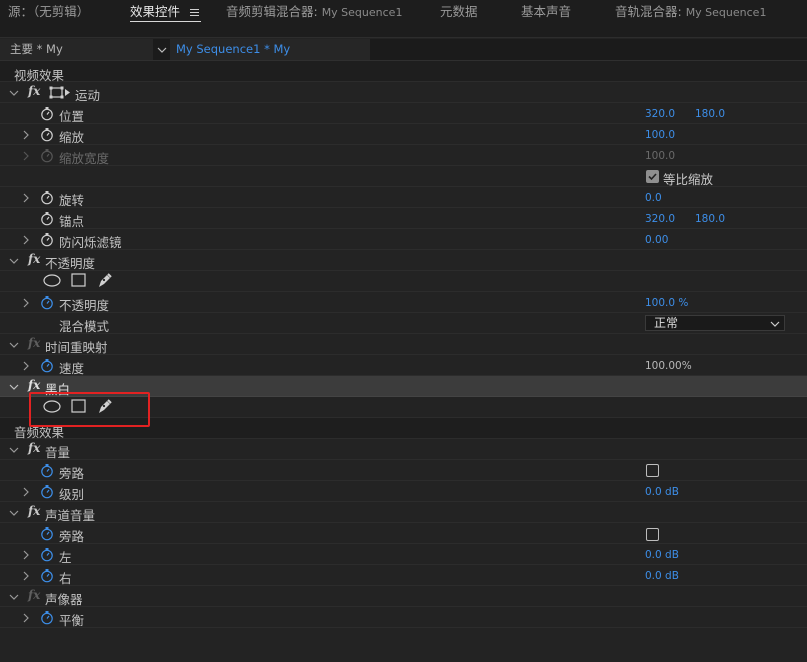  Describe the element at coordinates (65, 578) in the screenshot. I see `right-channel-label: 右` at that location.